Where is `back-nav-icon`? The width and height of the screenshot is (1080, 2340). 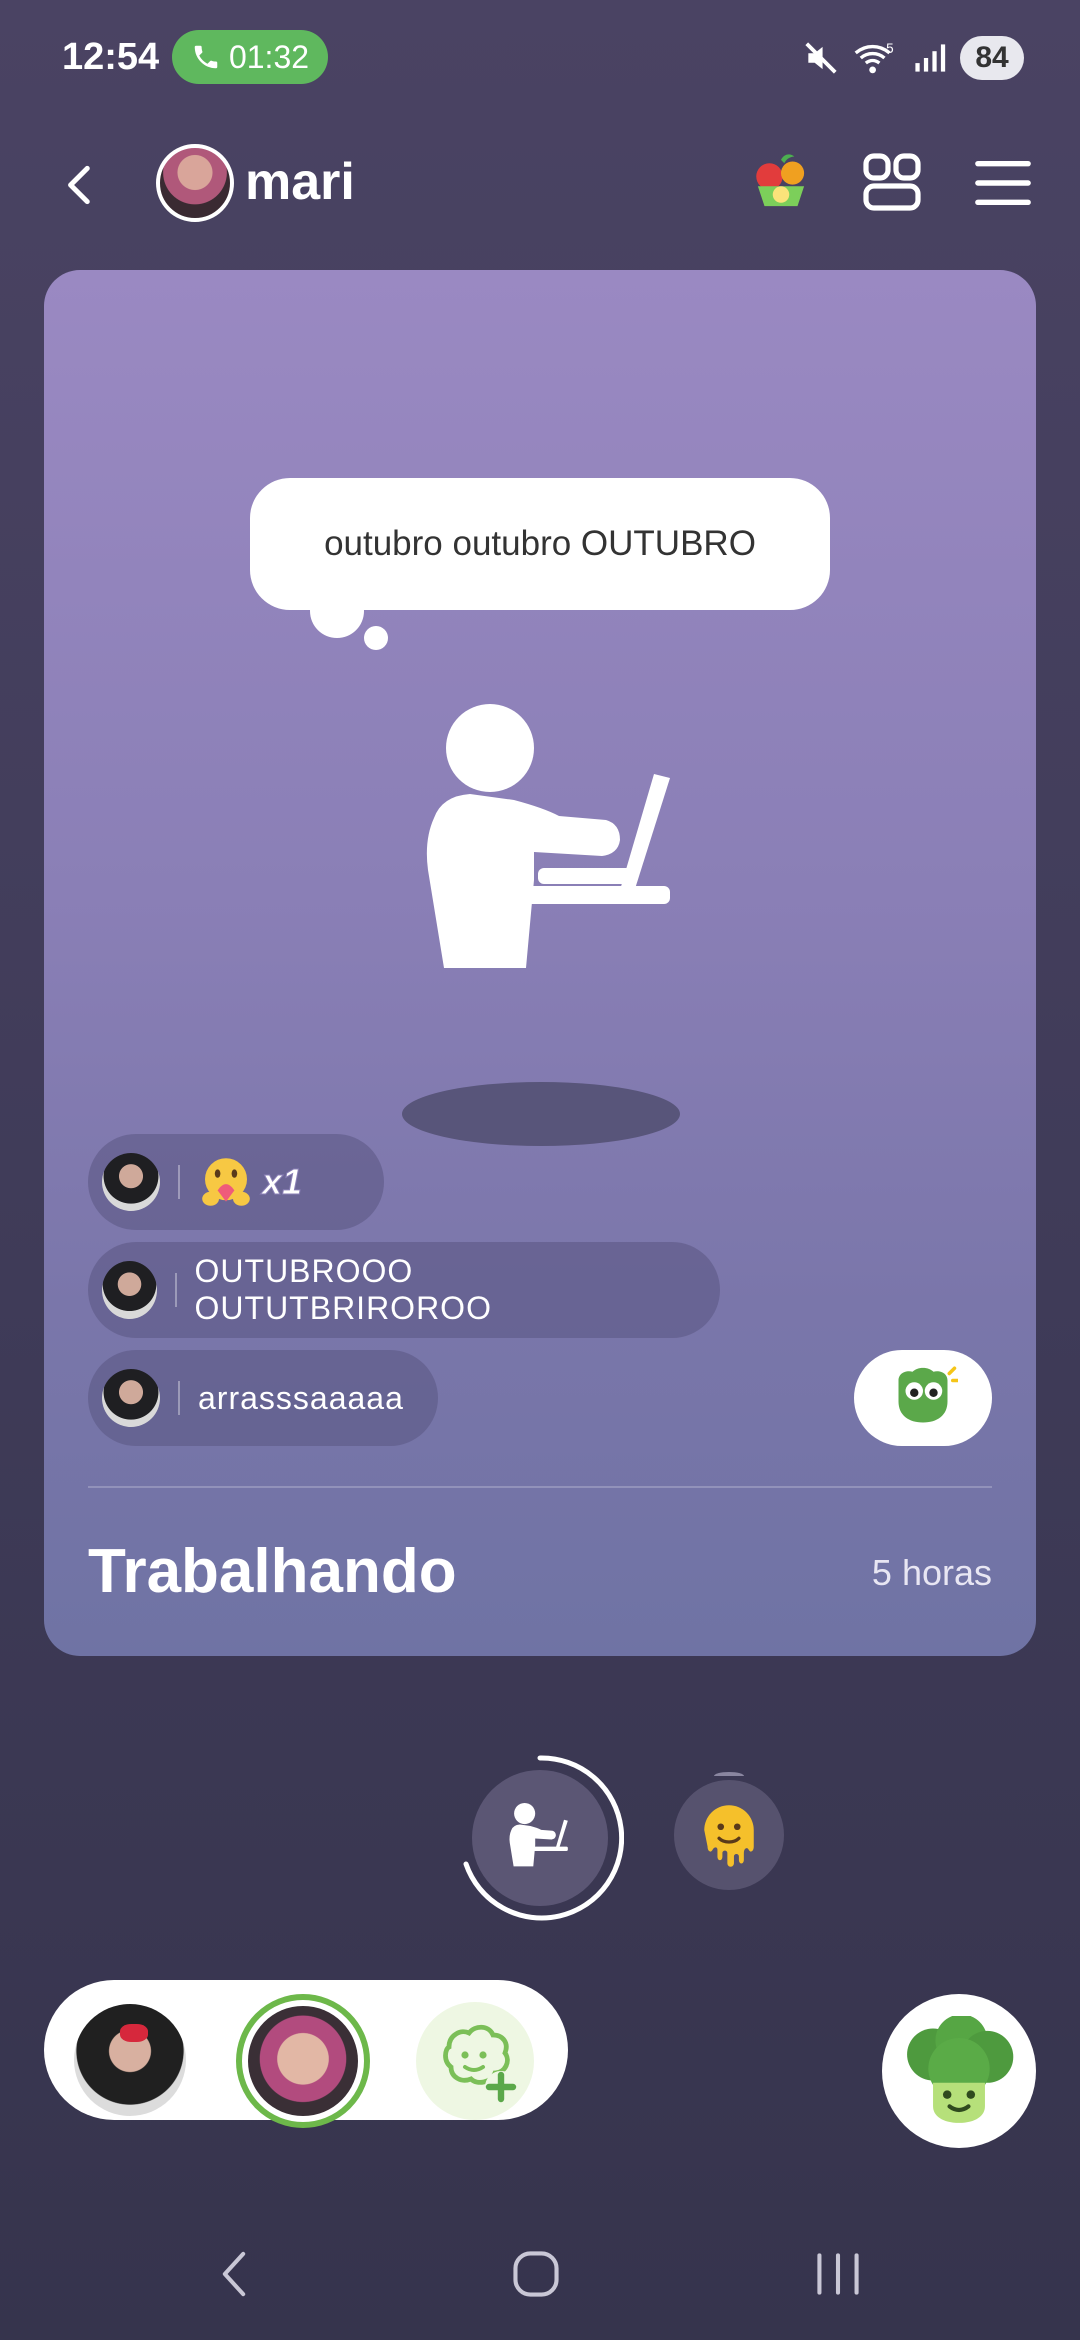
back-nav-icon is located at coordinates (234, 2274).